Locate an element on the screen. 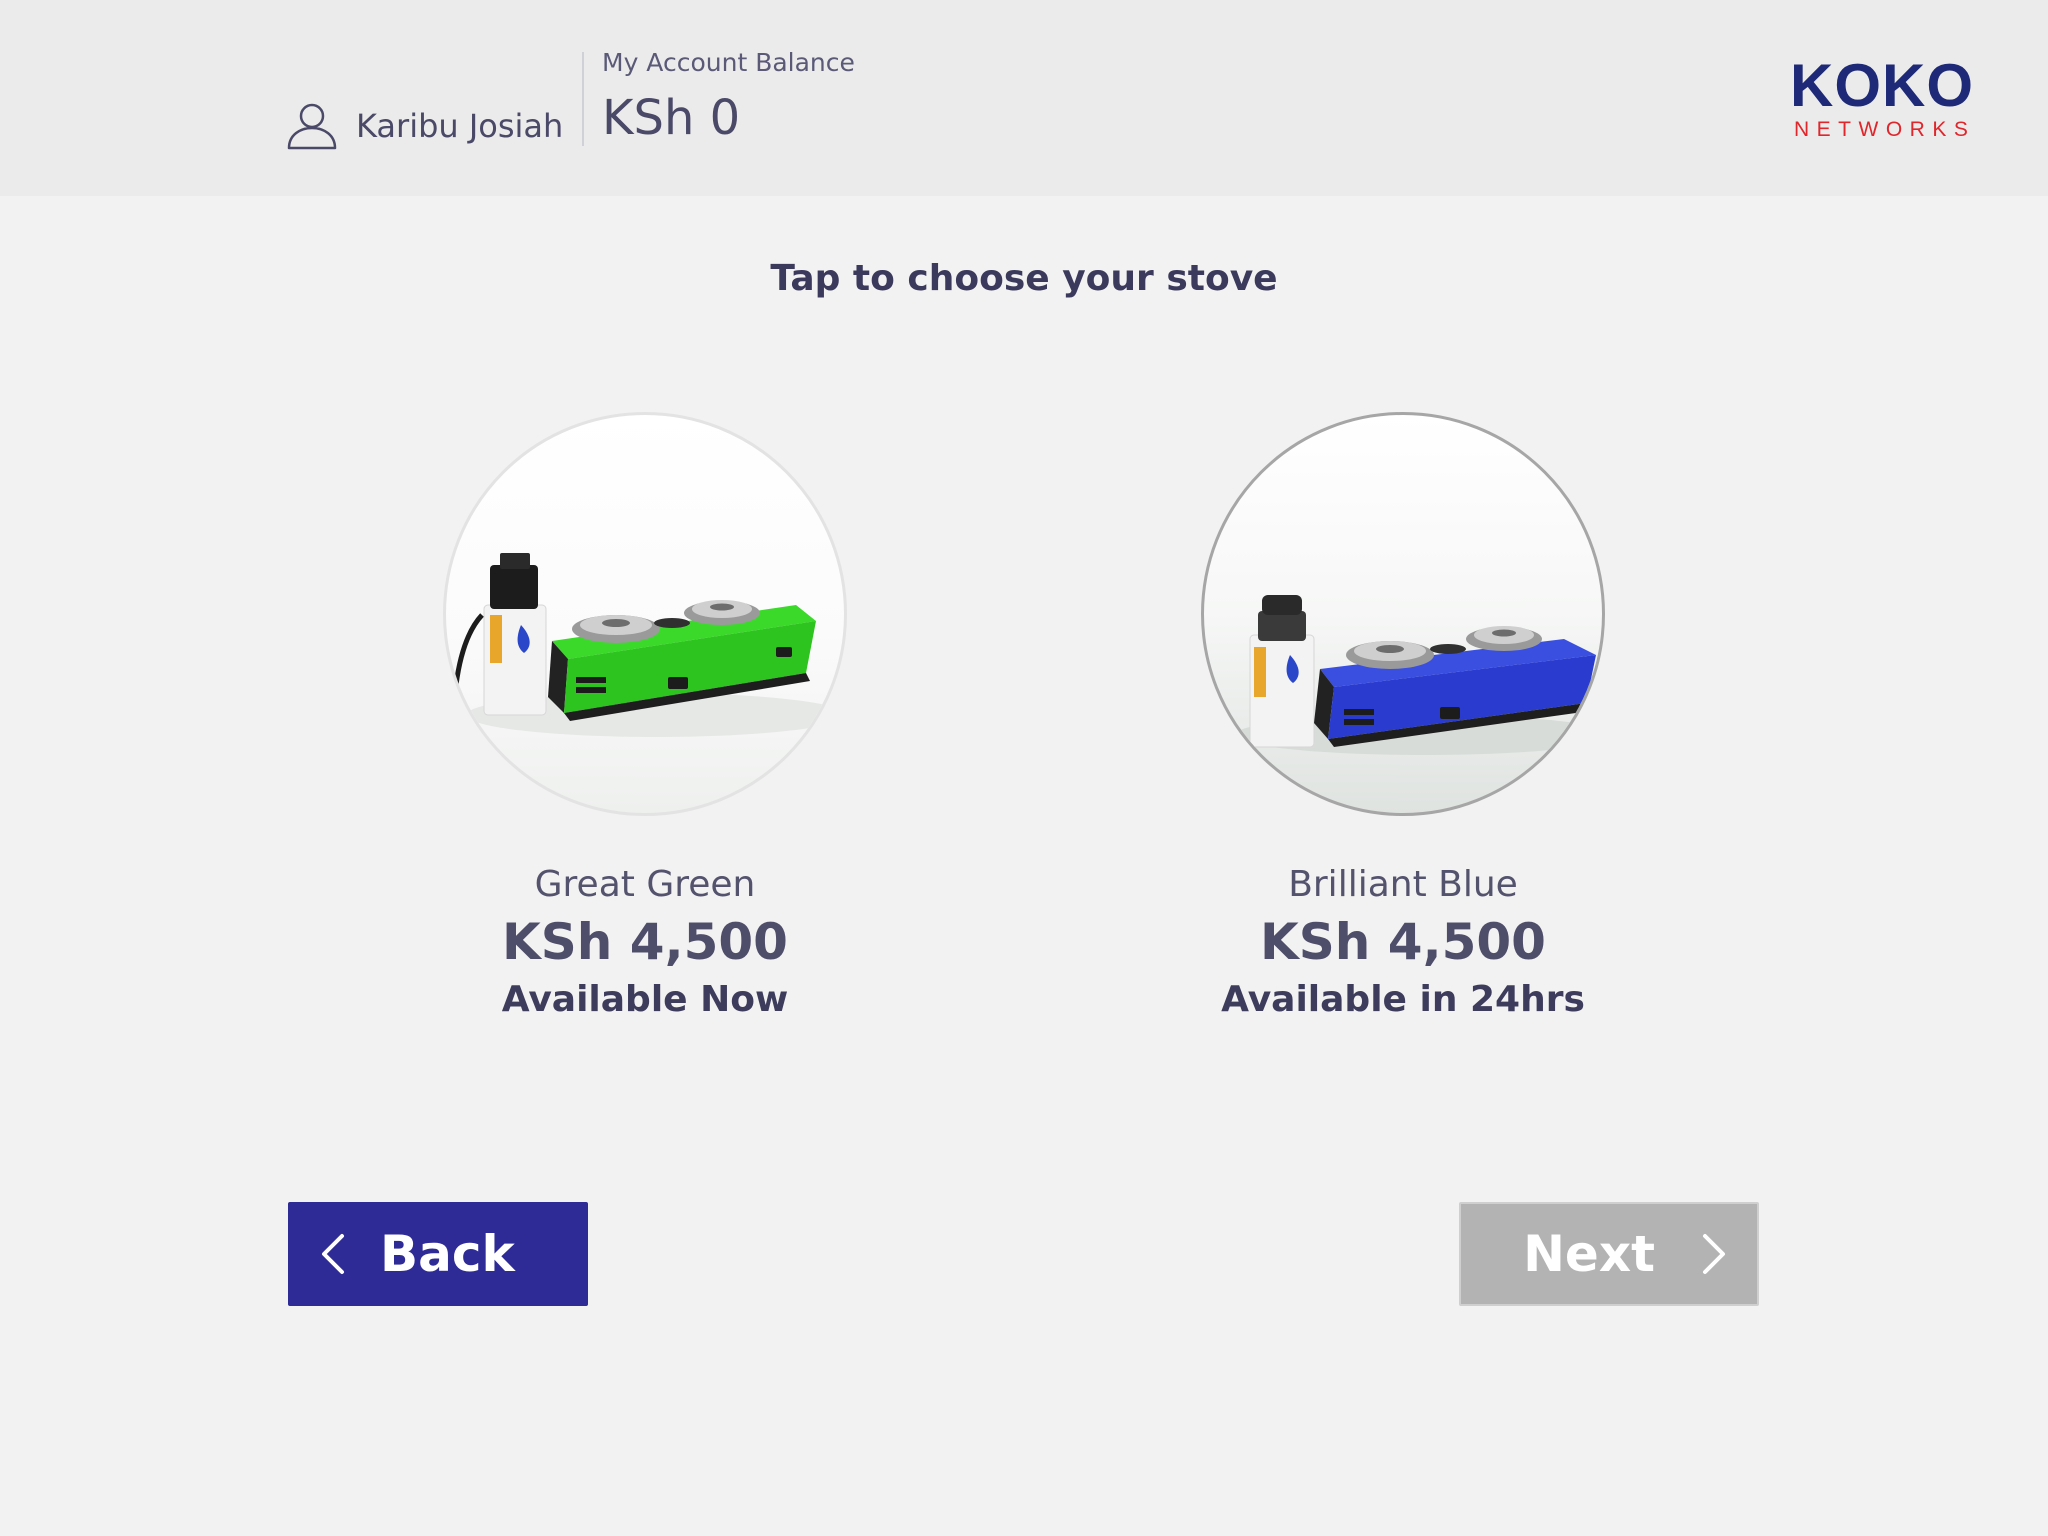  chevron-left-icon is located at coordinates (333, 1254).